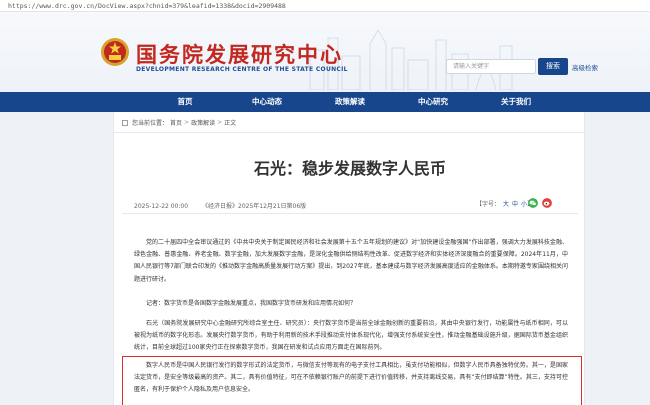  I want to click on location-icon, so click(125, 122).